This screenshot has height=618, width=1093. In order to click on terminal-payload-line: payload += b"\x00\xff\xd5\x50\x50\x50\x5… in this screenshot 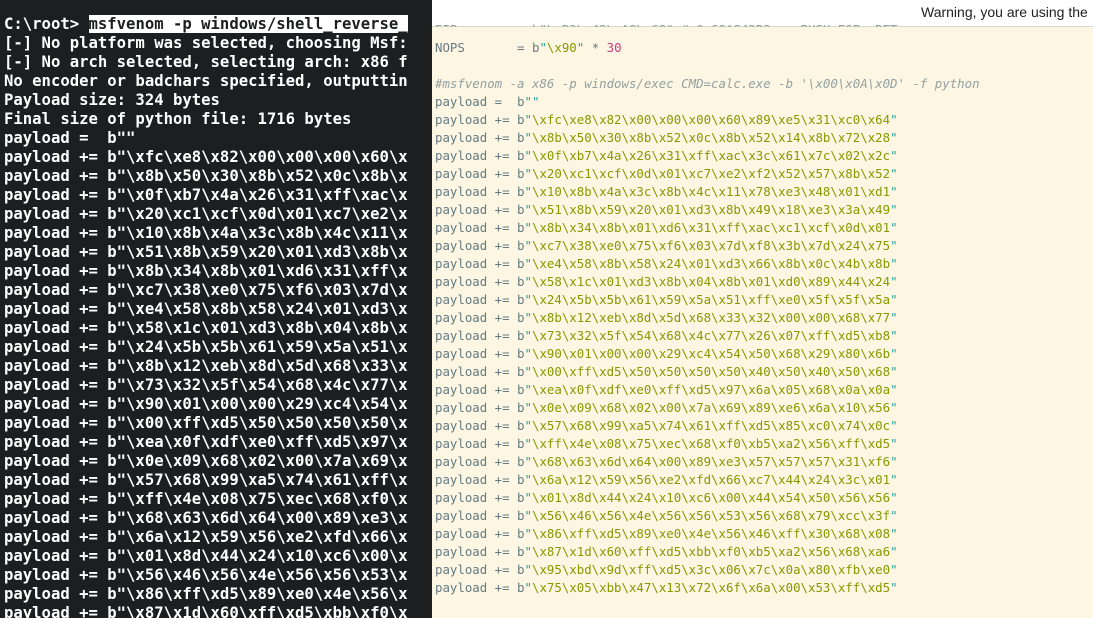, I will do `click(206, 423)`.